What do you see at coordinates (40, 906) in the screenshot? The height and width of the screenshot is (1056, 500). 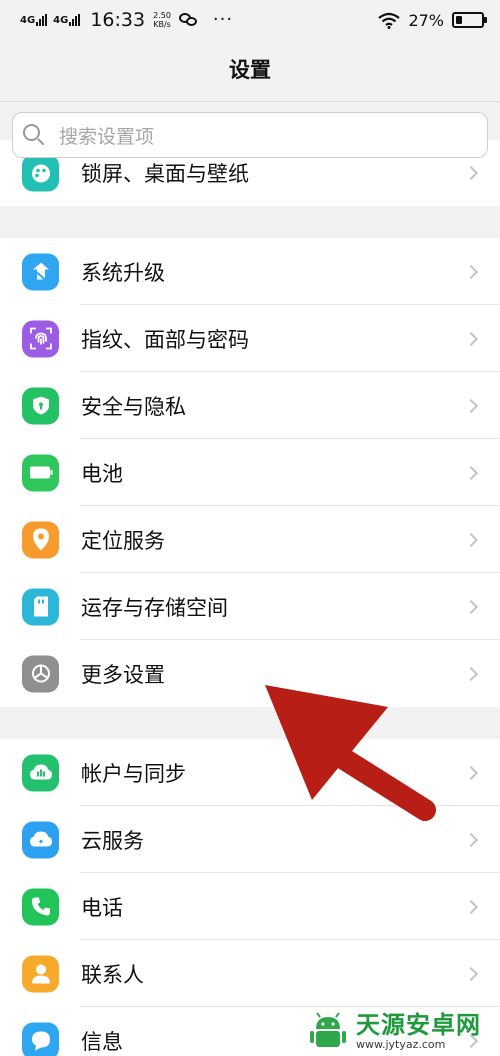 I see `phone-icon` at bounding box center [40, 906].